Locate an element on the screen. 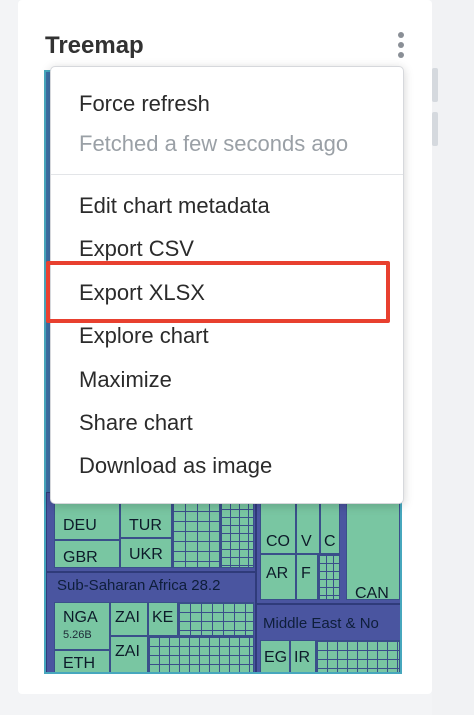 This screenshot has width=474, height=715. maximize-item: Maximize is located at coordinates (125, 380).